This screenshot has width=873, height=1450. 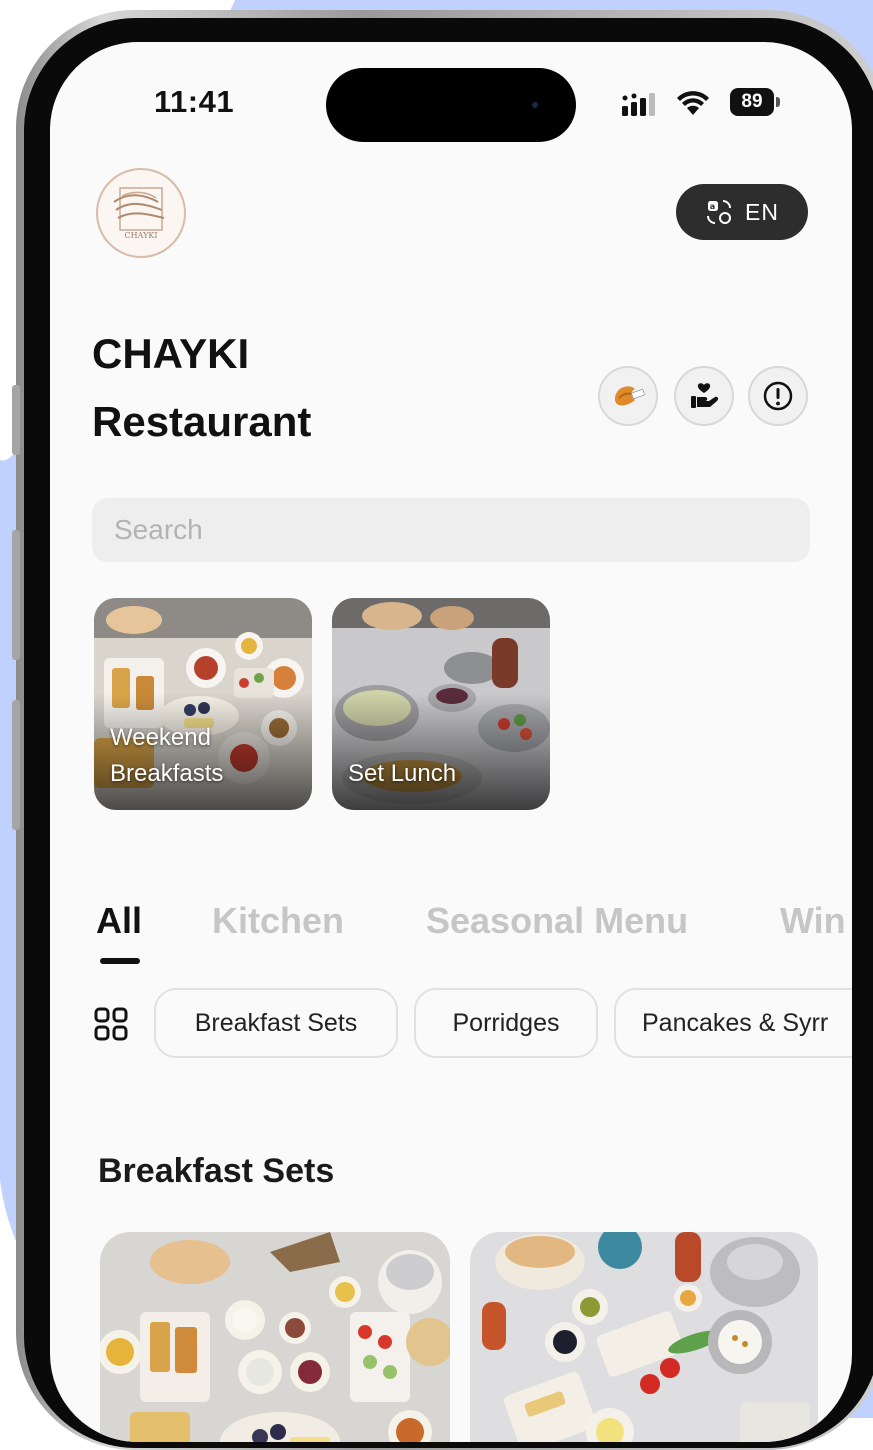 What do you see at coordinates (693, 103) in the screenshot?
I see `wifi-icon` at bounding box center [693, 103].